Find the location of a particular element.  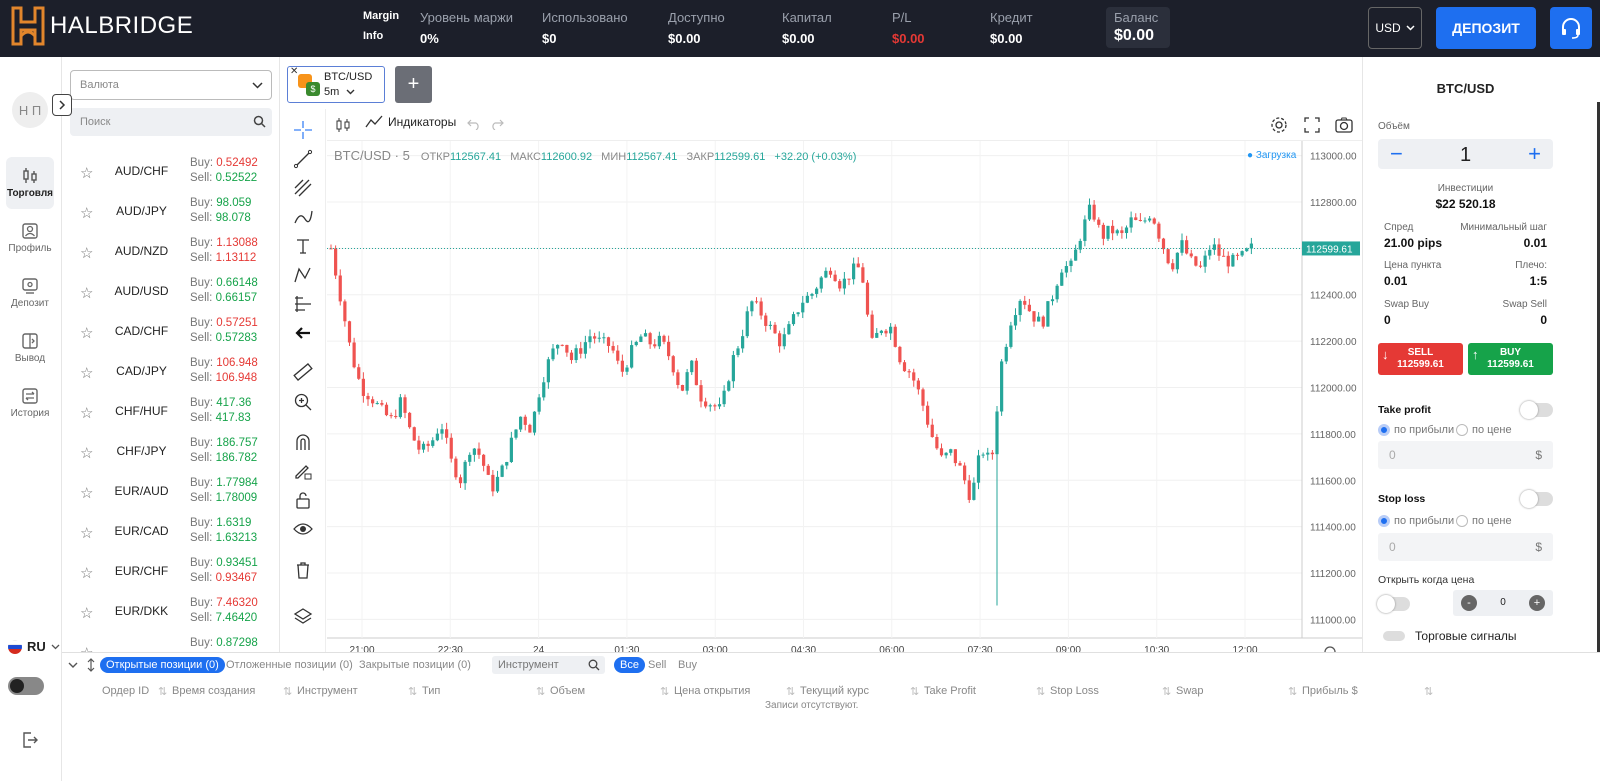

deposit-button: ДЕПОЗИТ is located at coordinates (1486, 28).